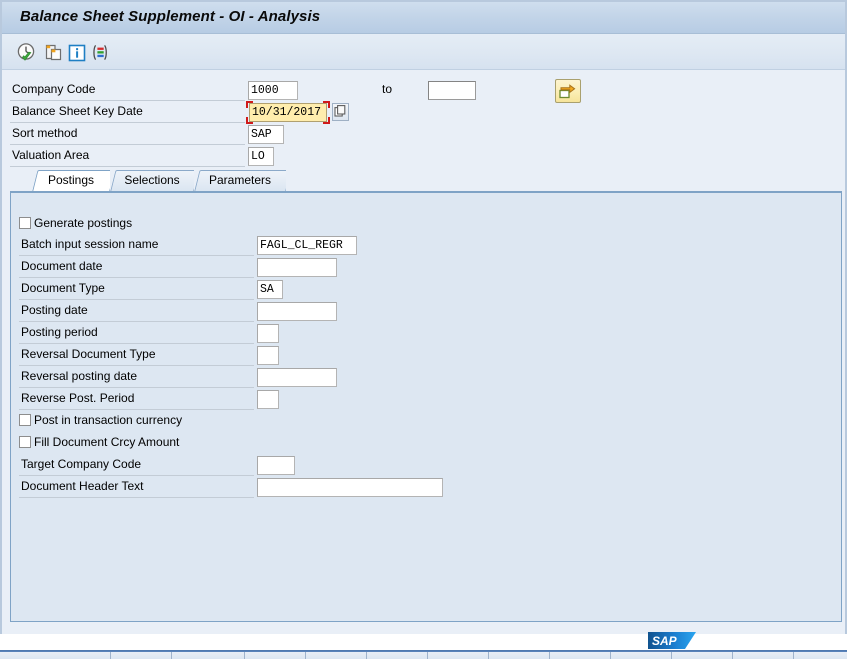 The image size is (847, 659). I want to click on field-row-reverse-post-period: Reverse Post. Period, so click(419, 400).